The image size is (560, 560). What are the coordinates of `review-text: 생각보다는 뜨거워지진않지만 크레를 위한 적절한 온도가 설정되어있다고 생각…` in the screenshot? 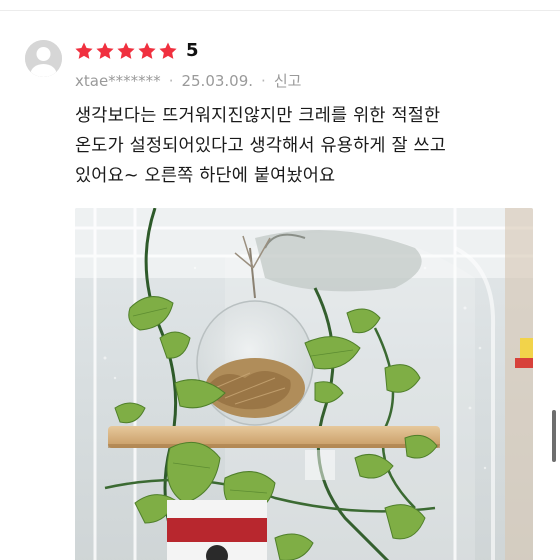 It's located at (305, 146).